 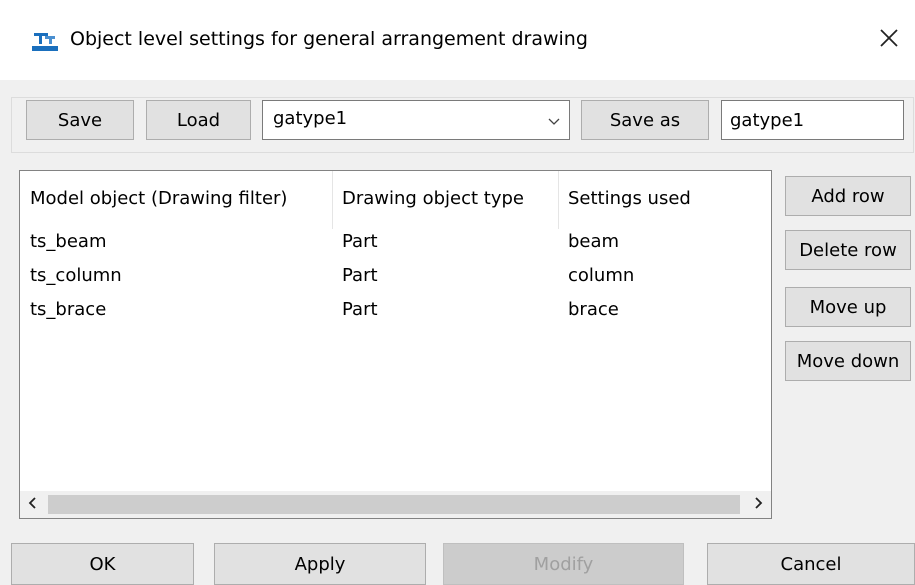 I want to click on save-as-name-input, so click(x=812, y=120).